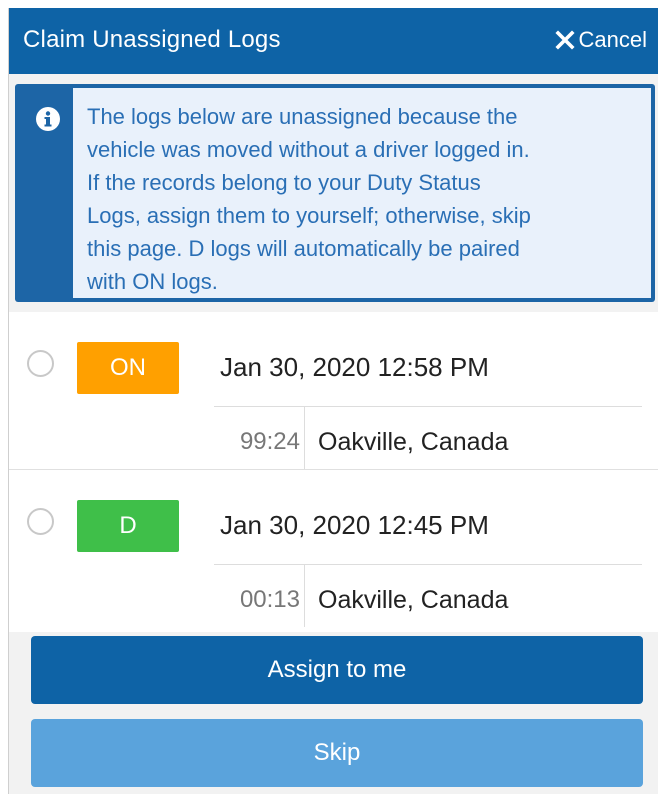  Describe the element at coordinates (152, 281) in the screenshot. I see `notice-line: with ON logs.` at that location.